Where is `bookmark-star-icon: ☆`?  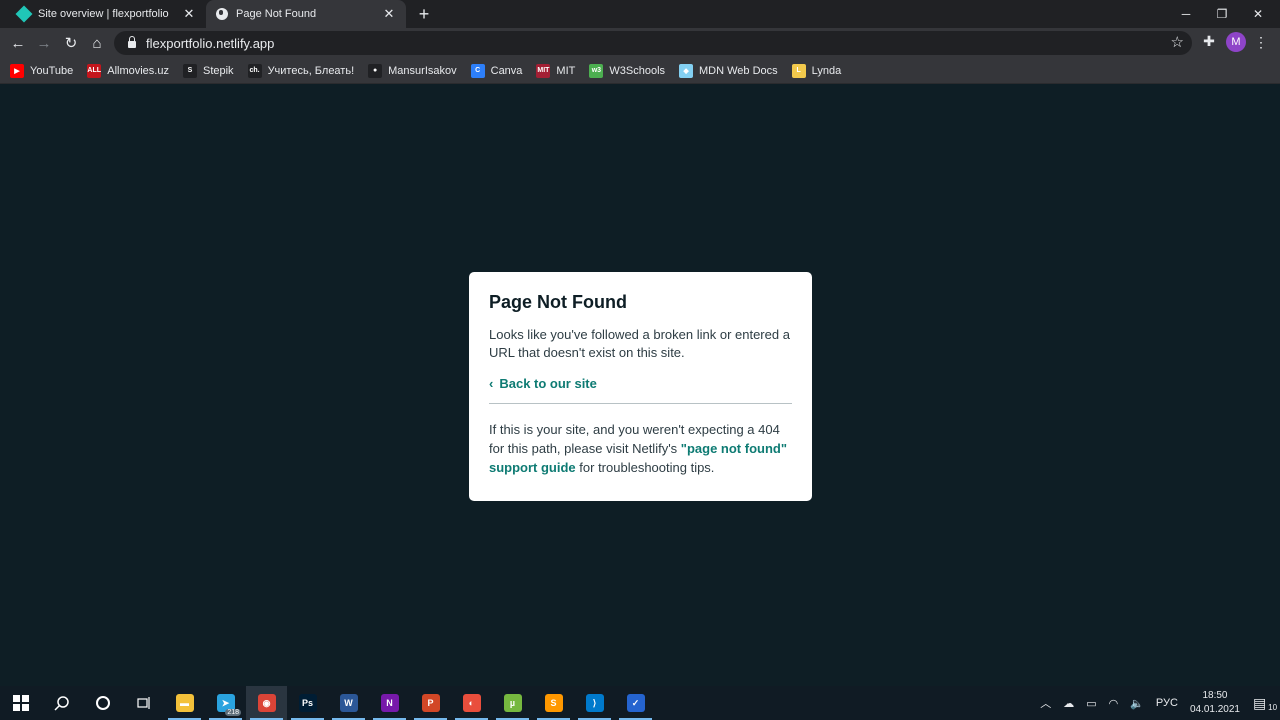 bookmark-star-icon: ☆ is located at coordinates (1177, 42).